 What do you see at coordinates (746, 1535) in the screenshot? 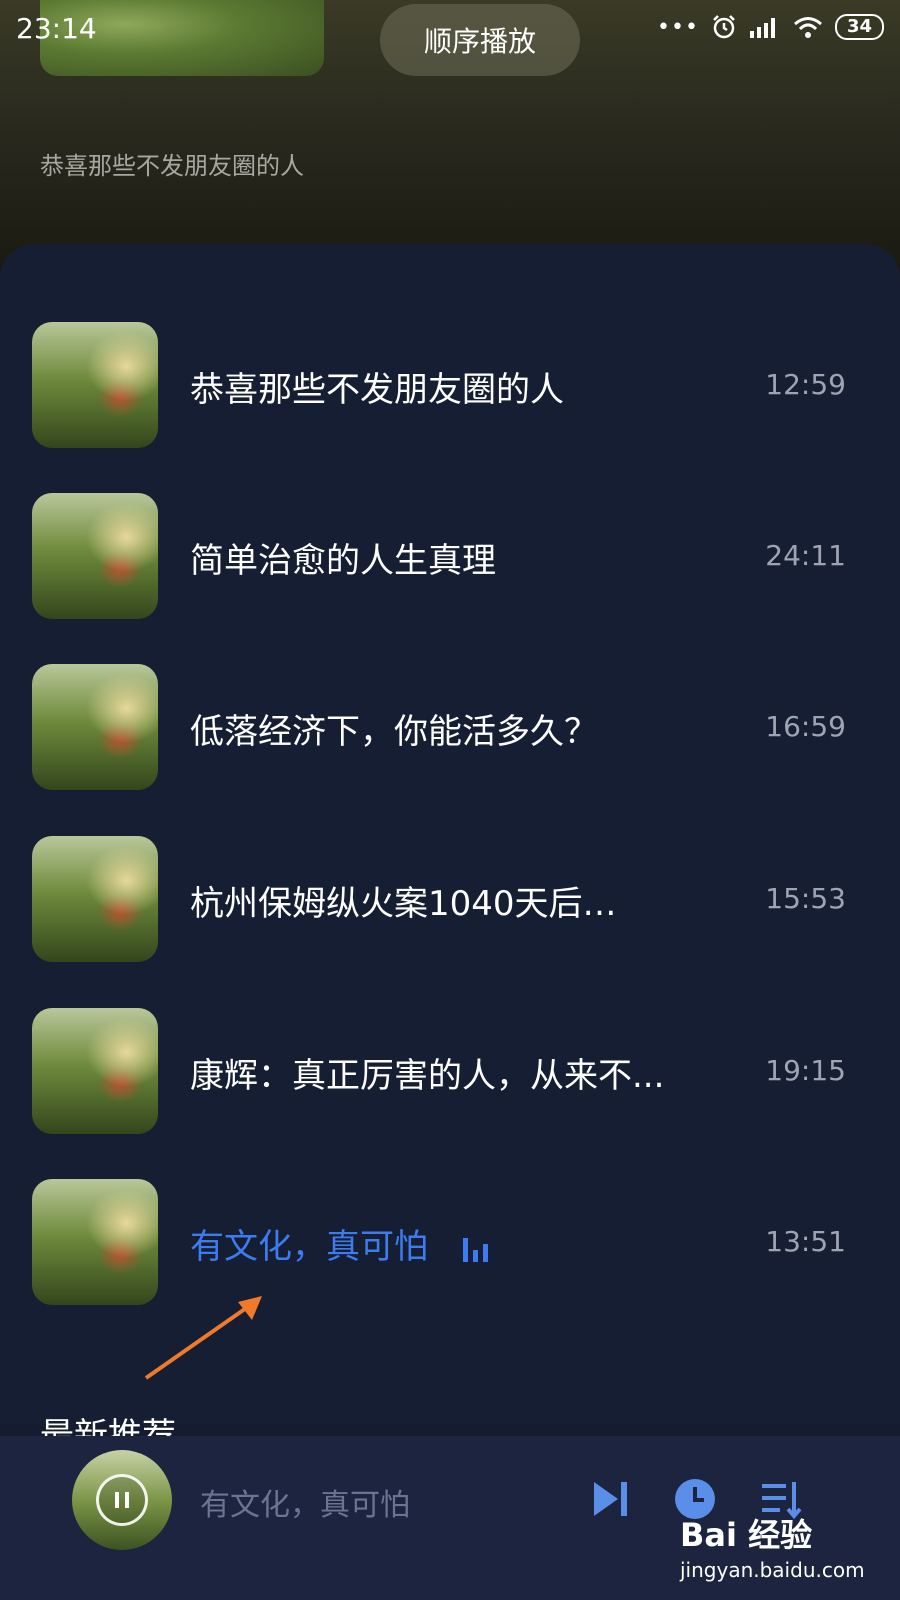
I see `watermark-logo: Bai 经验` at bounding box center [746, 1535].